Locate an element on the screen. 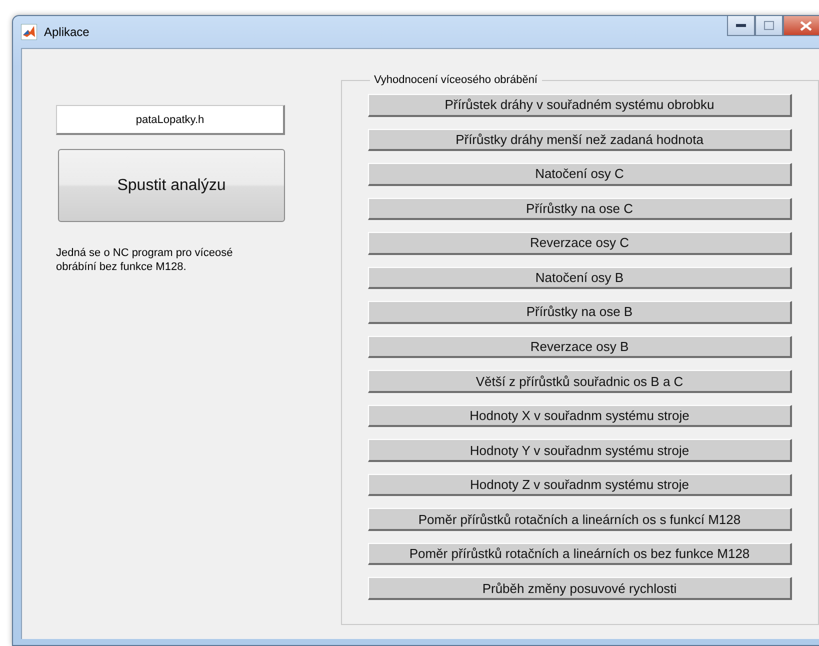 The width and height of the screenshot is (819, 646). analysis-button: Průběh změny posuvové rychlosti is located at coordinates (580, 588).